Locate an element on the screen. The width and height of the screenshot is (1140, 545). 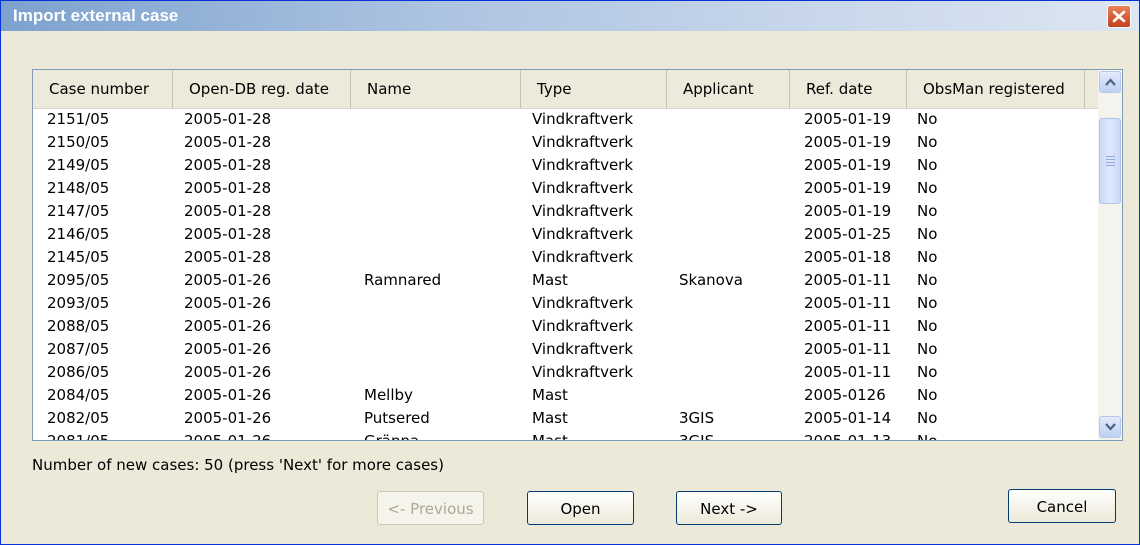
previous-button: <- Previous is located at coordinates (430, 508).